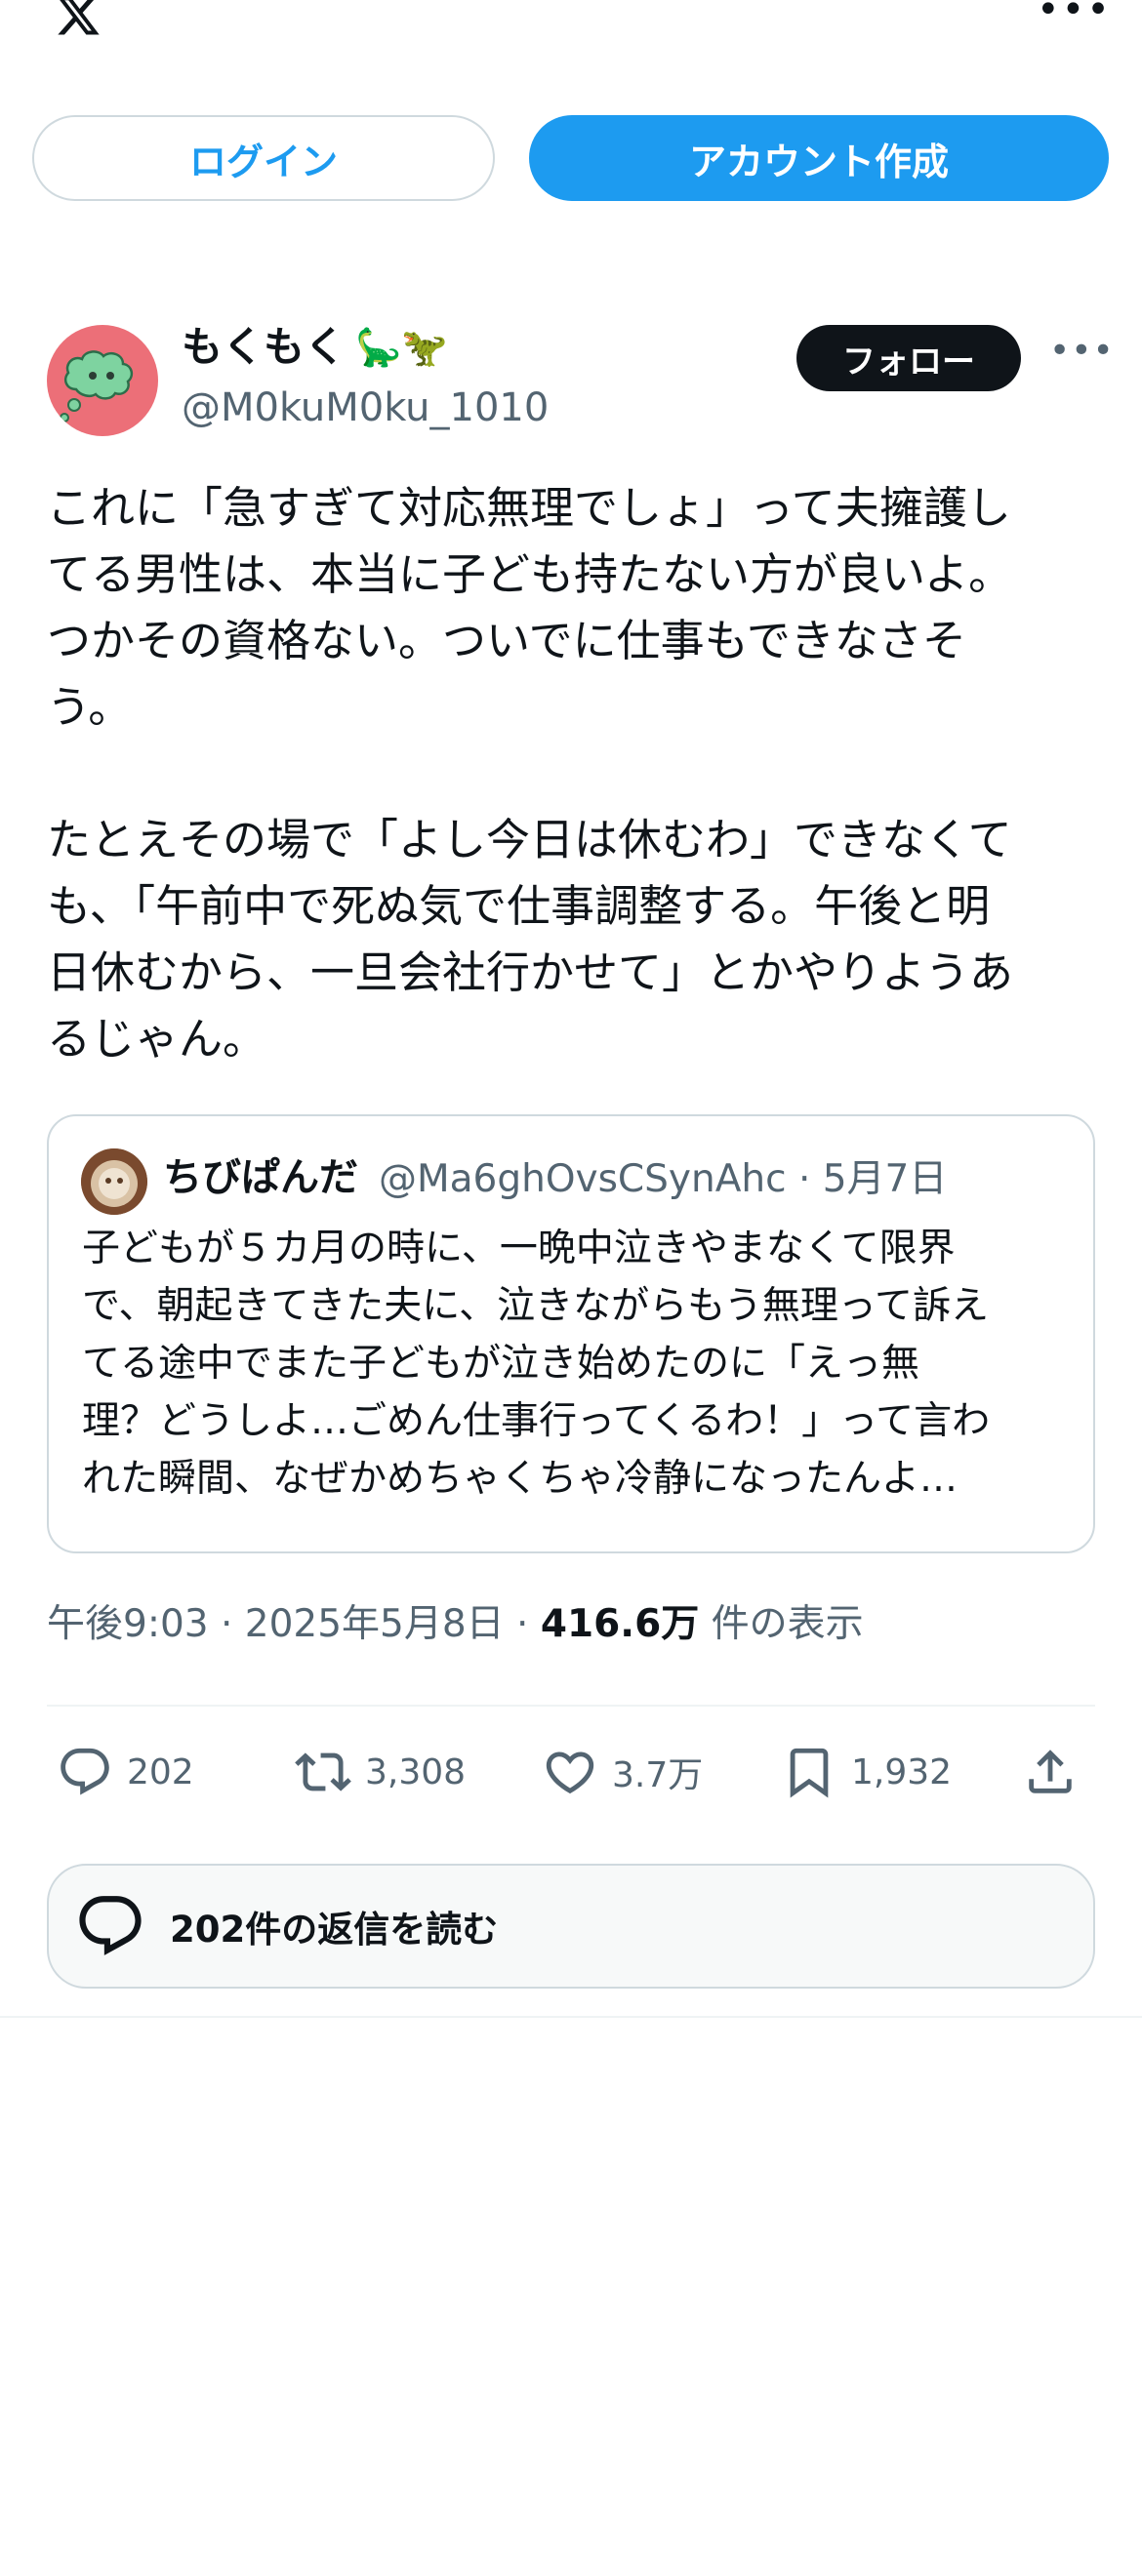 This screenshot has width=1142, height=2576. Describe the element at coordinates (294, 1624) in the screenshot. I see `post-time: 午後9:03 · 2025年5月8日 ·` at that location.